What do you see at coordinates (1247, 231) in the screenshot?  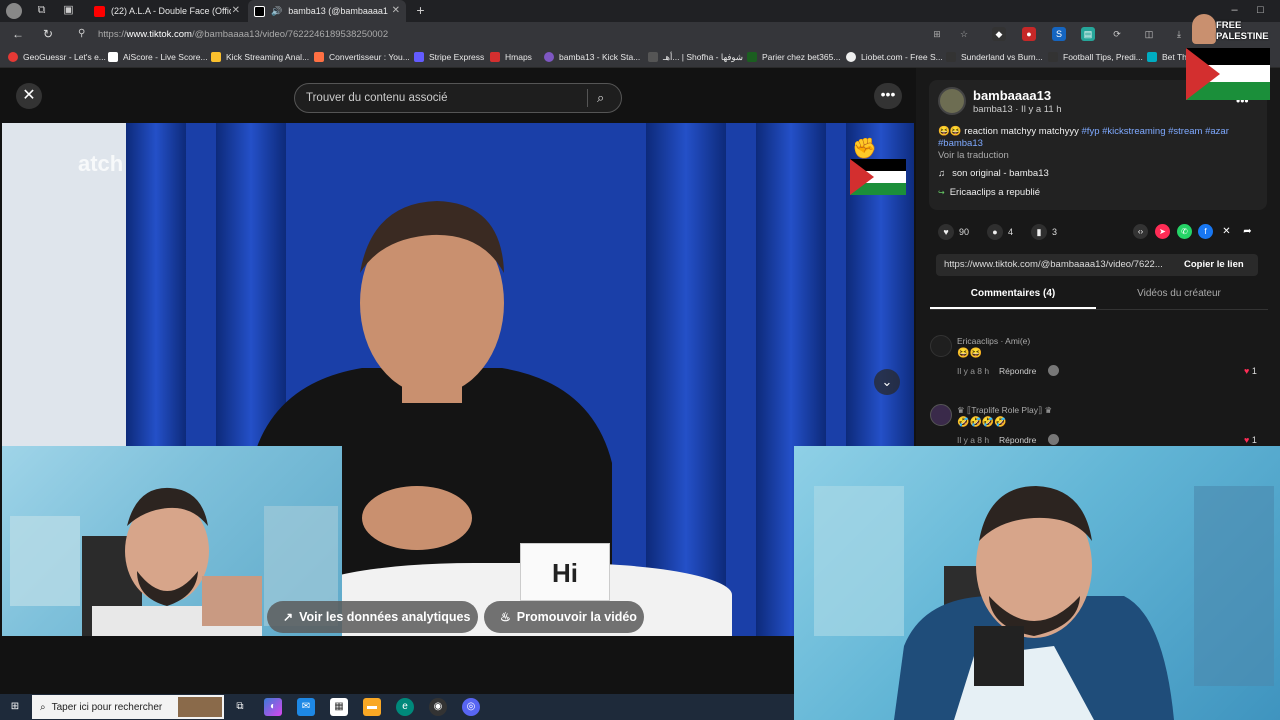 I see `share-arrow-icon: ➦` at bounding box center [1247, 231].